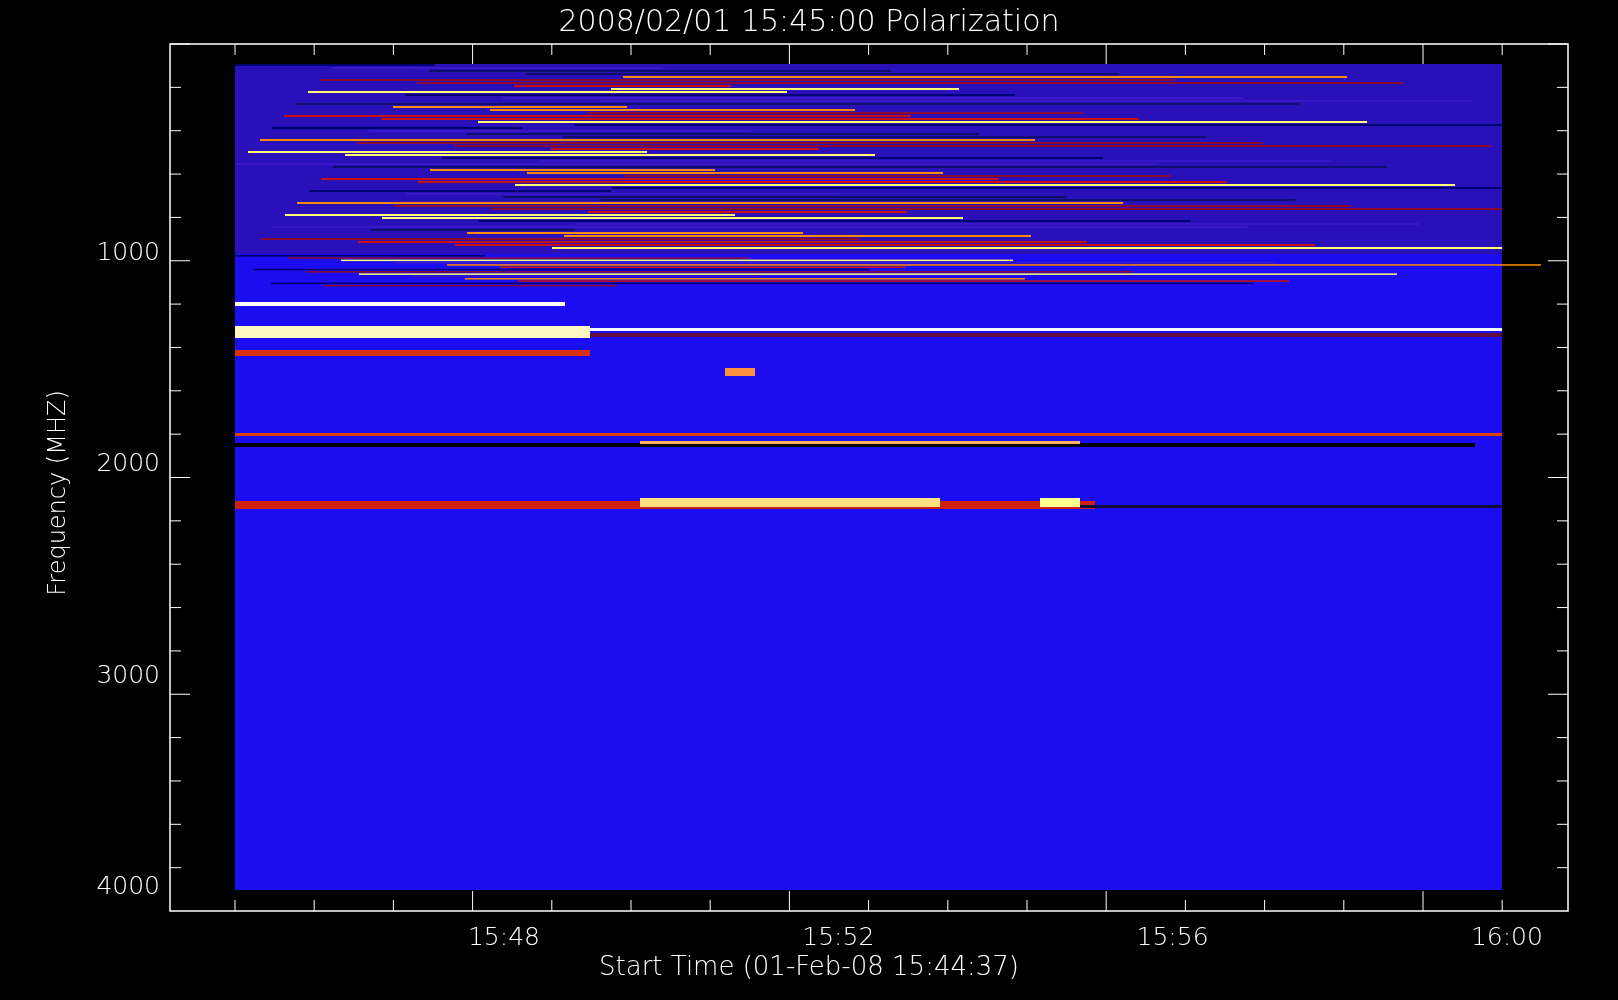 The height and width of the screenshot is (1000, 1618). I want to click on x-tick-label: 15:52, so click(838, 936).